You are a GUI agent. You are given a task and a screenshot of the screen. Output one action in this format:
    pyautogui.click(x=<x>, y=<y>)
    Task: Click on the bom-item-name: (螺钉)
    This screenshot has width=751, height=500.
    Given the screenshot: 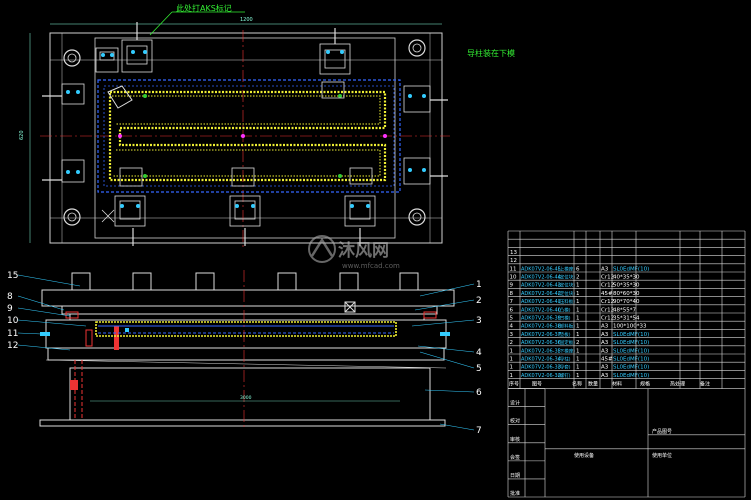 What is the action you would take?
    pyautogui.click(x=564, y=375)
    